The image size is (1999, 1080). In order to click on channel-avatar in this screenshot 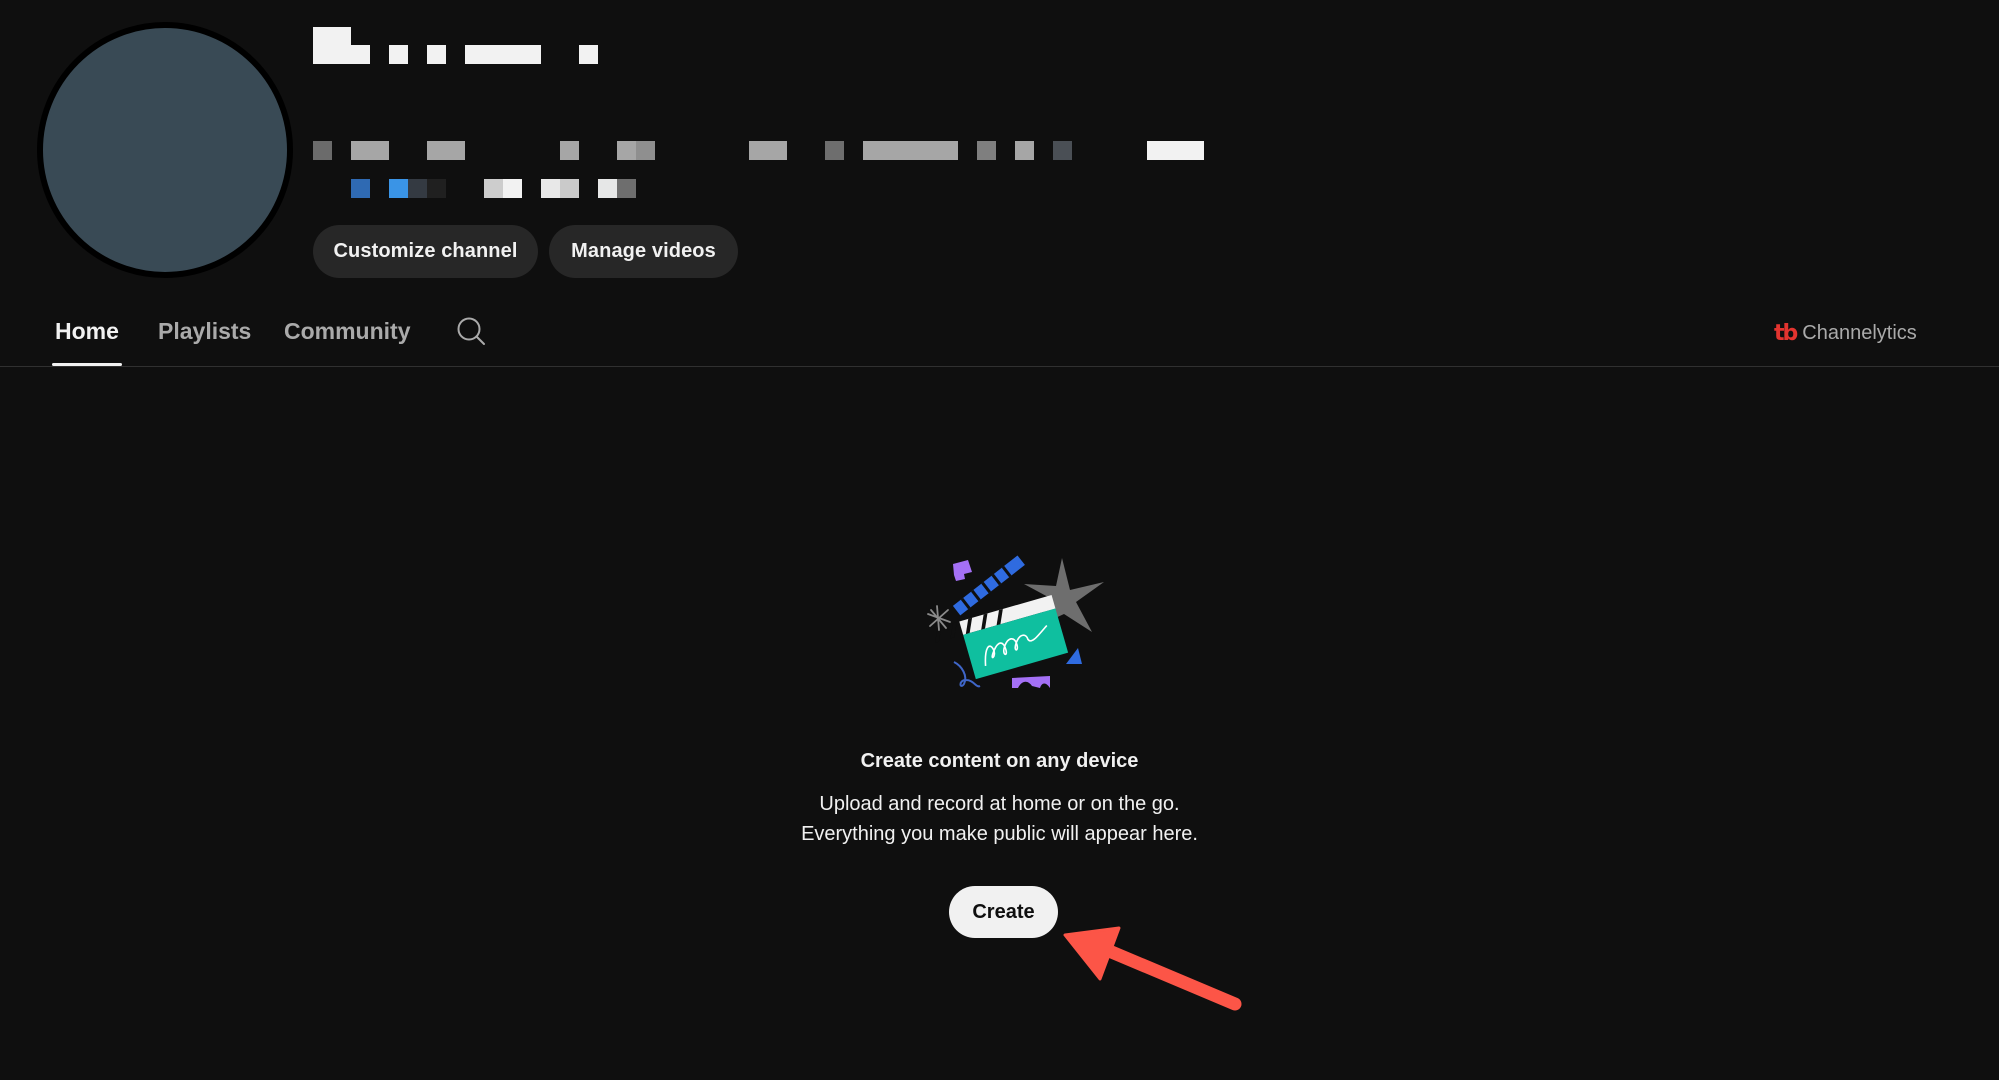, I will do `click(165, 150)`.